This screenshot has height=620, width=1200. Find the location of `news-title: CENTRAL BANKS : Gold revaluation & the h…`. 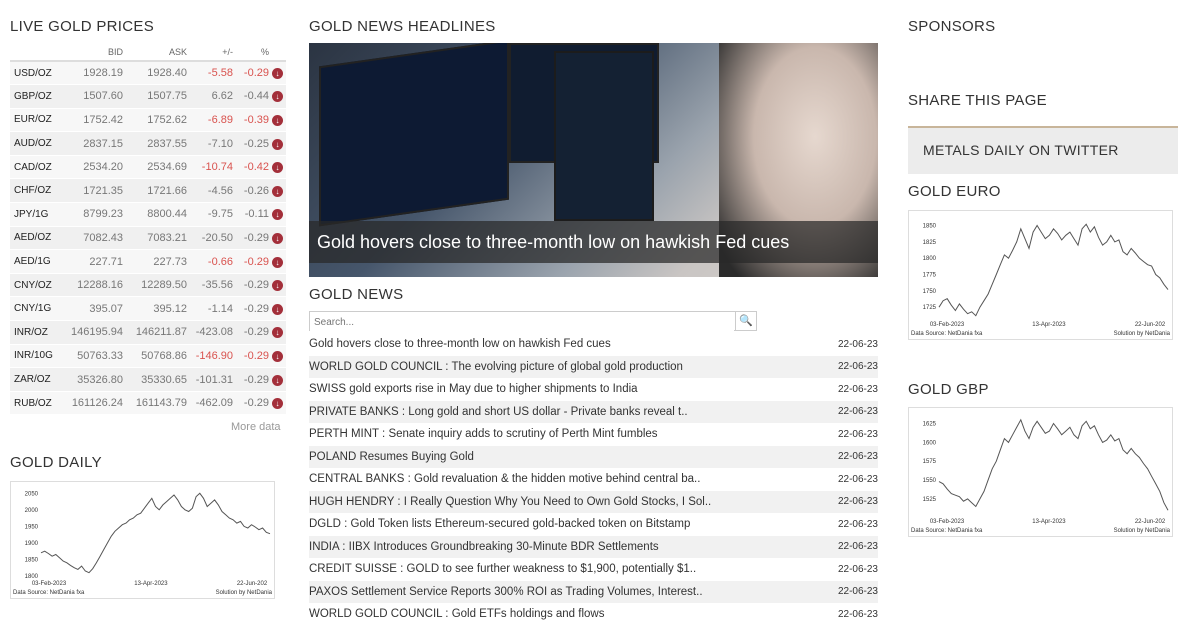

news-title: CENTRAL BANKS : Gold revaluation & the h… is located at coordinates (504, 479).